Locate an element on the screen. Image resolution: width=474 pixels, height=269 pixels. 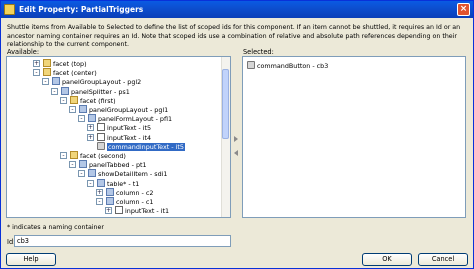
tree-node-label: inputText - it5 is located at coordinates (129, 128).